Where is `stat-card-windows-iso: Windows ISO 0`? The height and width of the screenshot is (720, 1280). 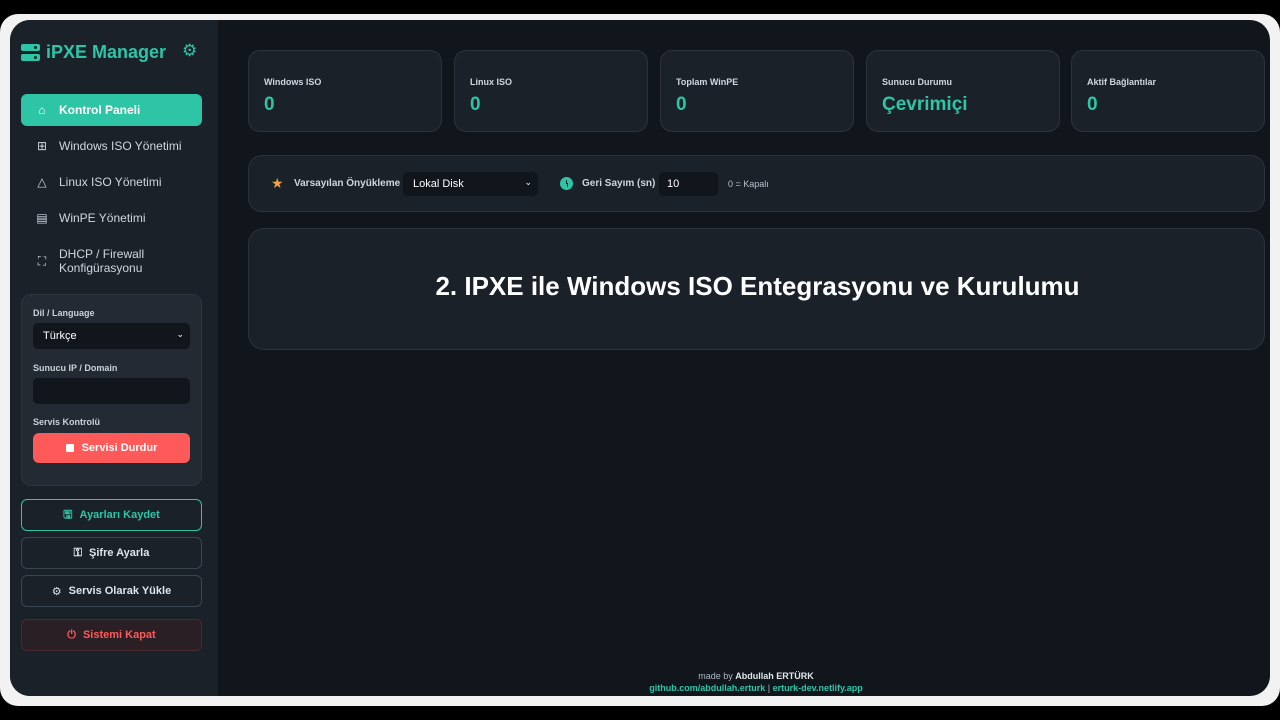
stat-card-windows-iso: Windows ISO 0 is located at coordinates (345, 91).